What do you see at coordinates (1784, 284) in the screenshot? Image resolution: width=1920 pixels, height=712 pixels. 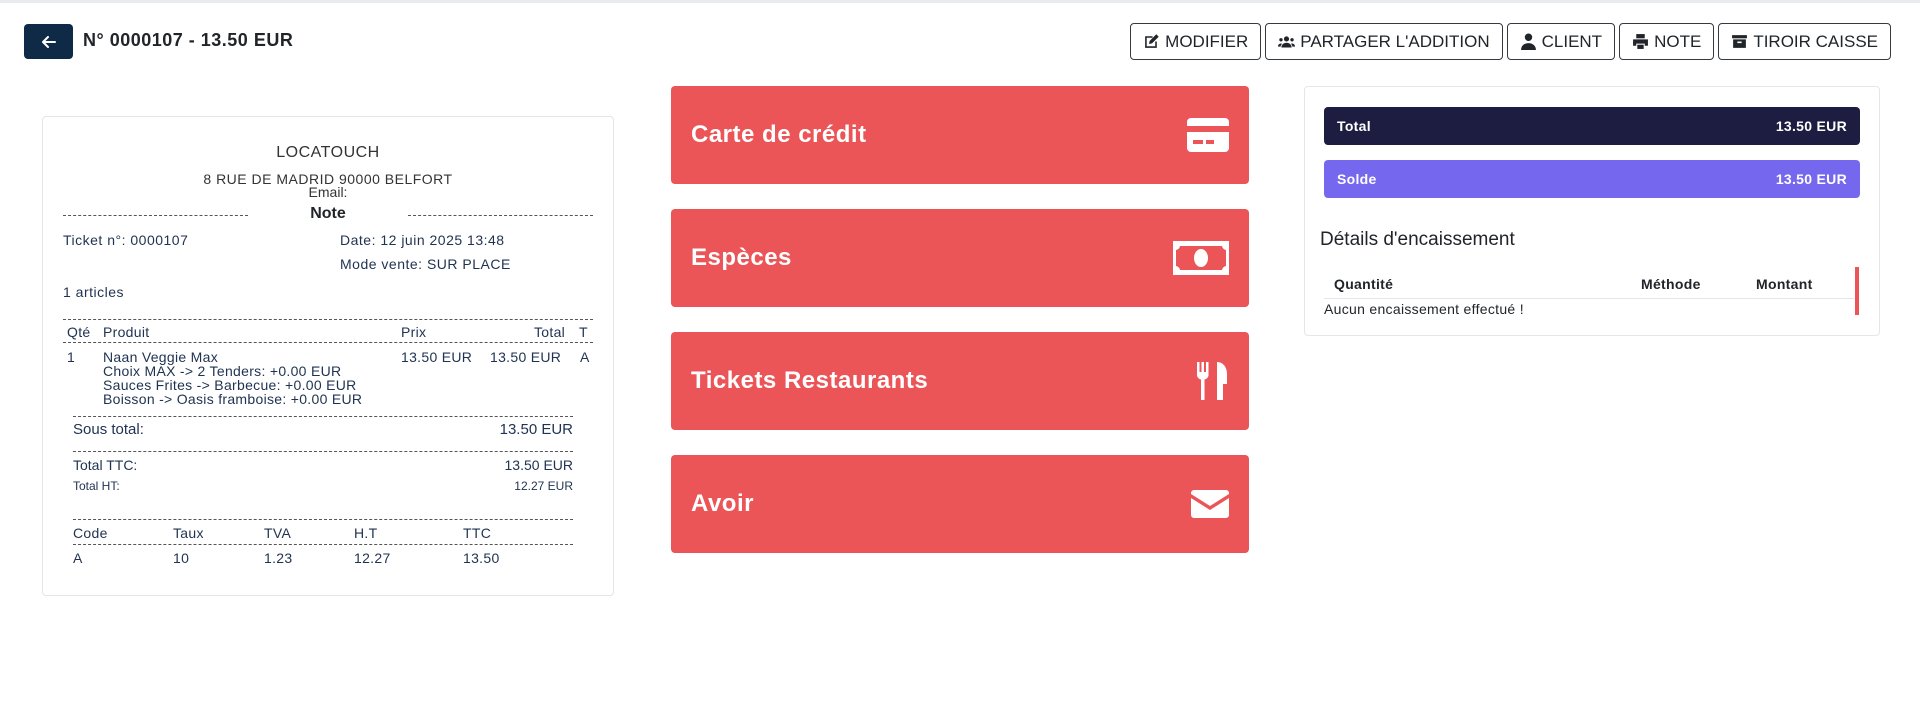 I see `col-amount: Montant` at bounding box center [1784, 284].